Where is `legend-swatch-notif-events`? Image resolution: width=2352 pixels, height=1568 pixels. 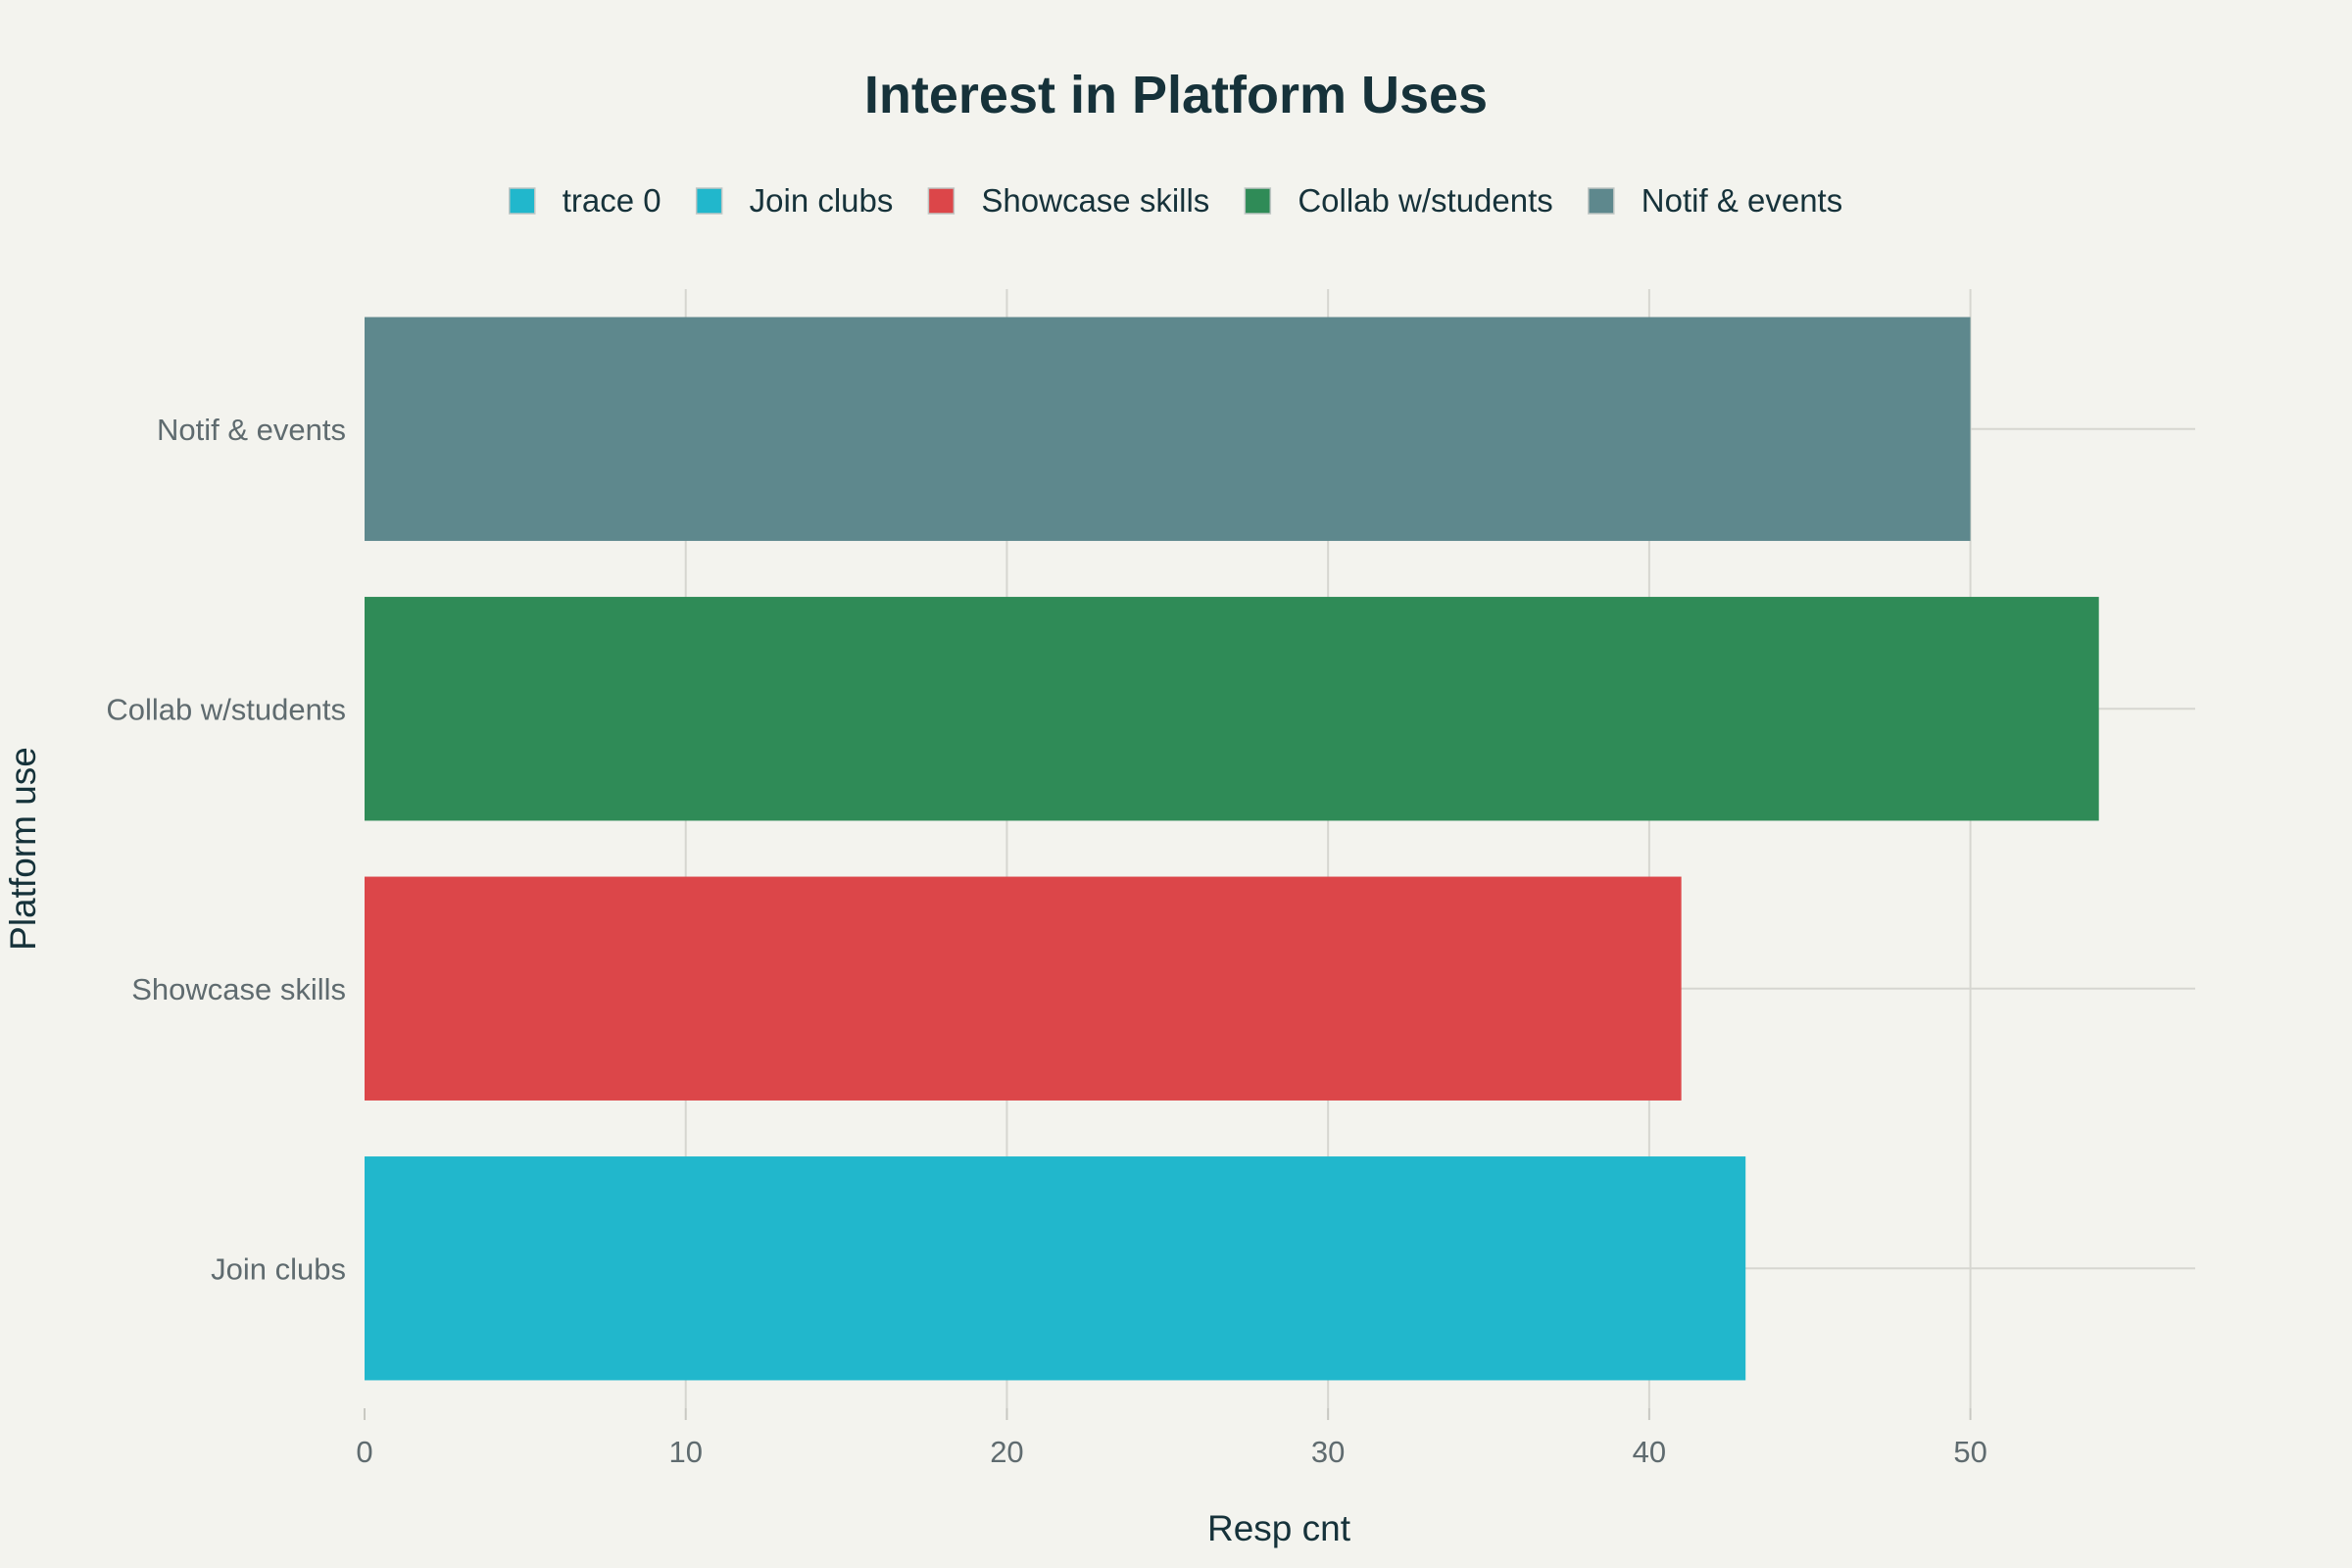 legend-swatch-notif-events is located at coordinates (1601, 201).